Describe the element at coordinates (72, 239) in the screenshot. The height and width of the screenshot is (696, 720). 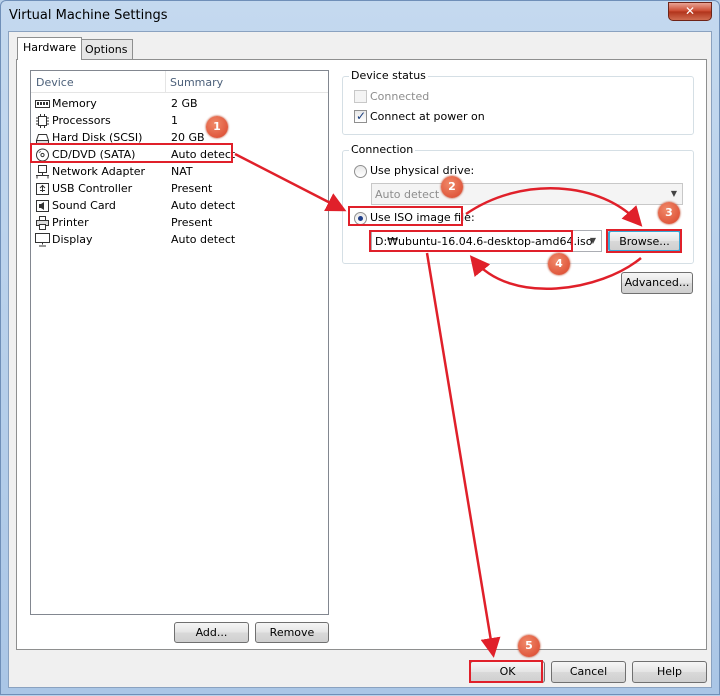
I see `device-name: Display` at that location.